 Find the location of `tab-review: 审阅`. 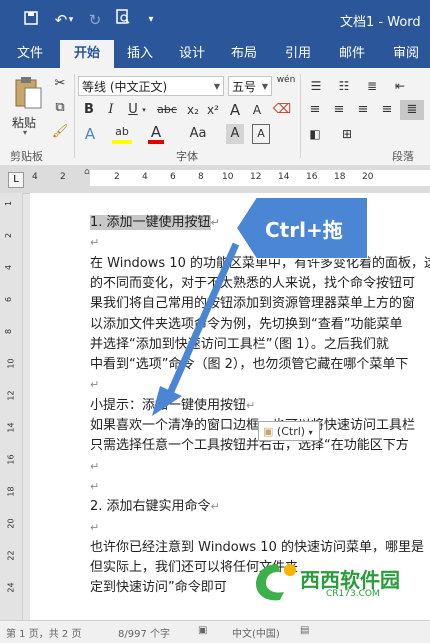

tab-review: 审阅 is located at coordinates (406, 54).